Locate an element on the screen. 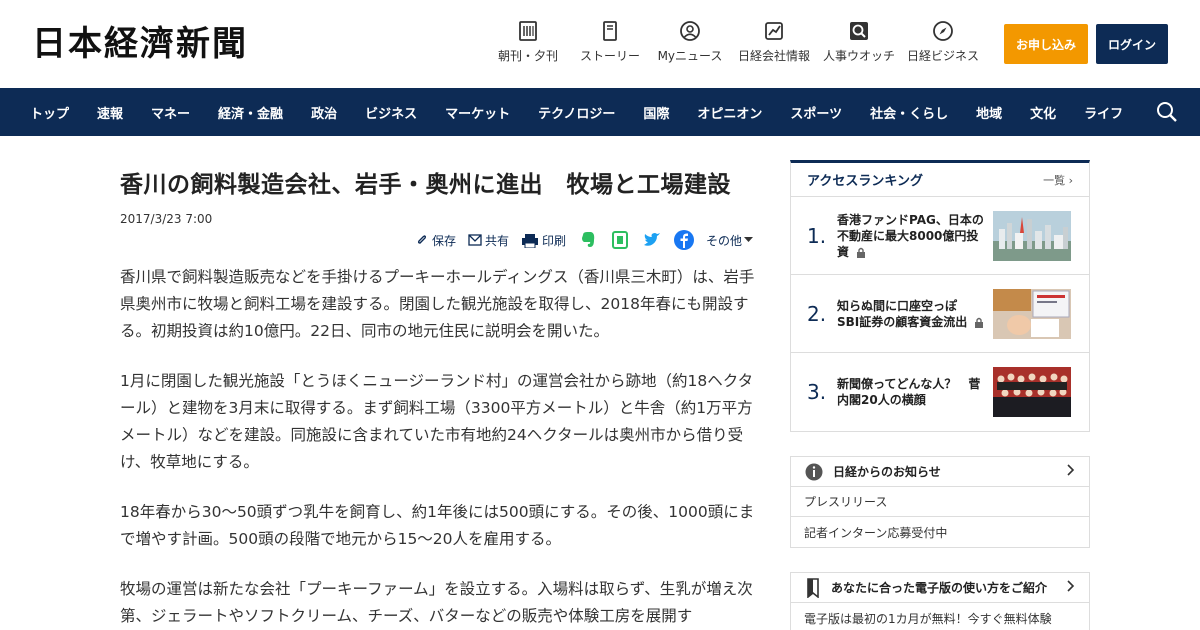  header-nav-story: ストーリー is located at coordinates (610, 41).